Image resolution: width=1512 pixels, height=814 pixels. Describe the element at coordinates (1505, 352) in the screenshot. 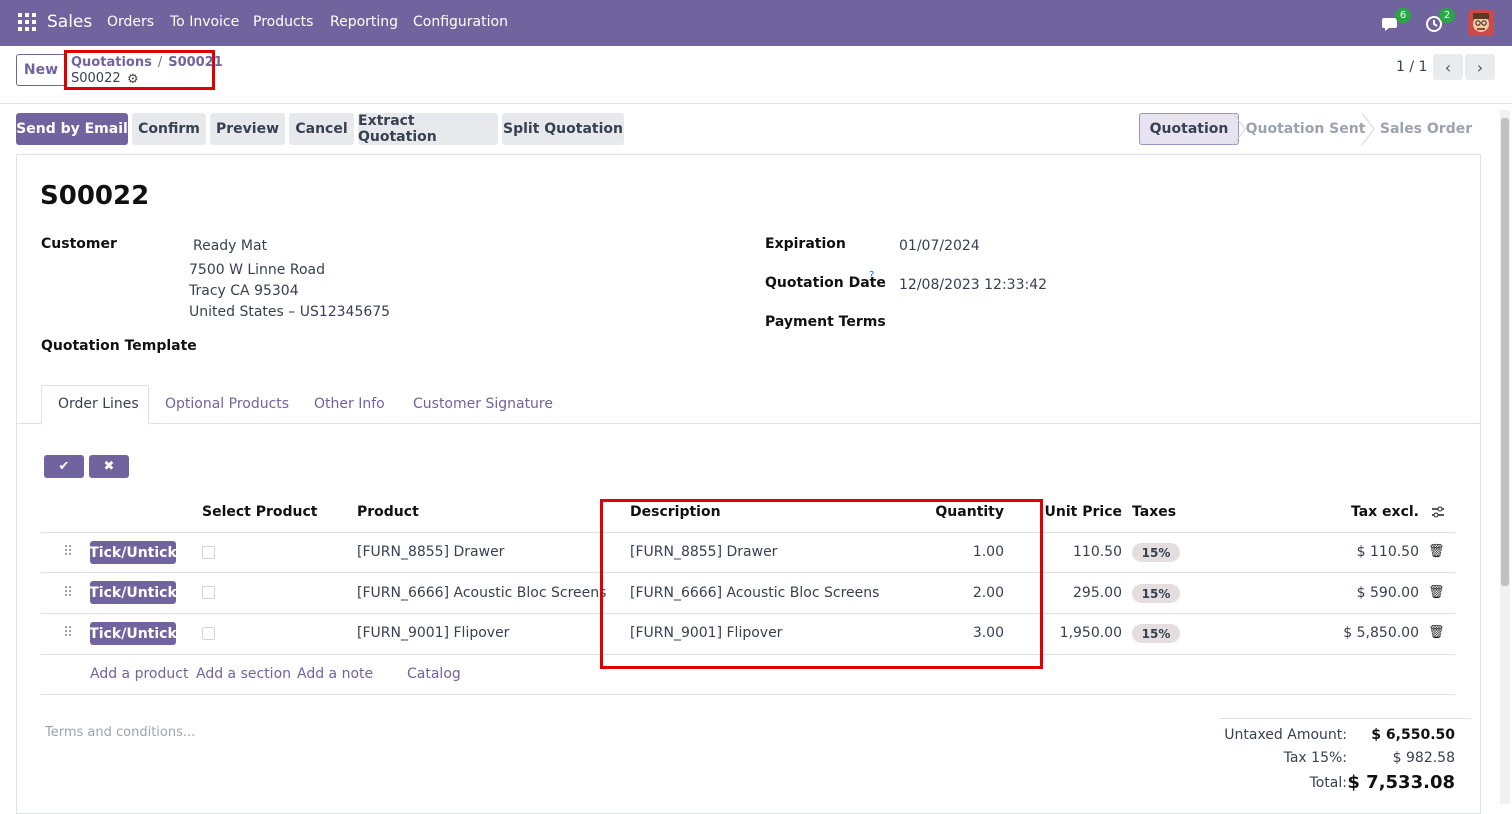

I see `scrollbar-thumb` at that location.